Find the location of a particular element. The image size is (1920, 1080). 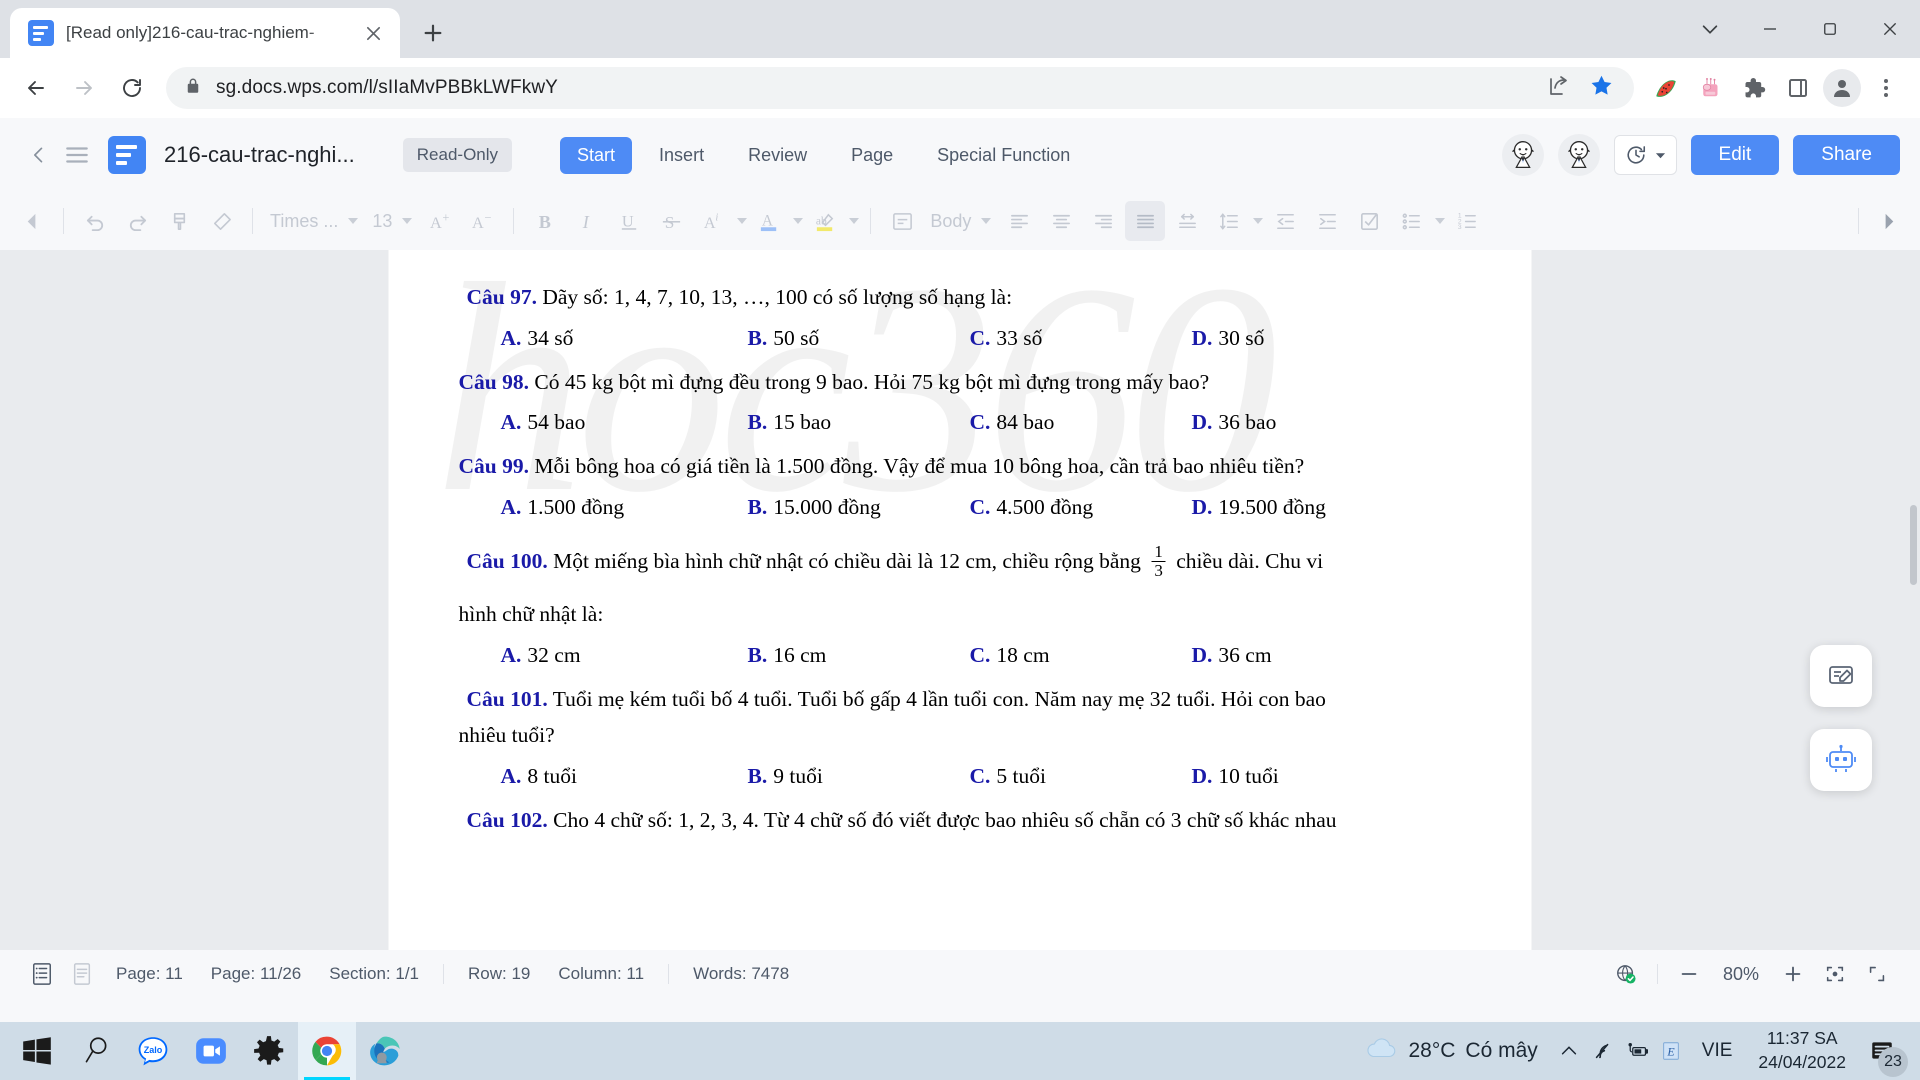

side-panel-icon is located at coordinates (1798, 88).